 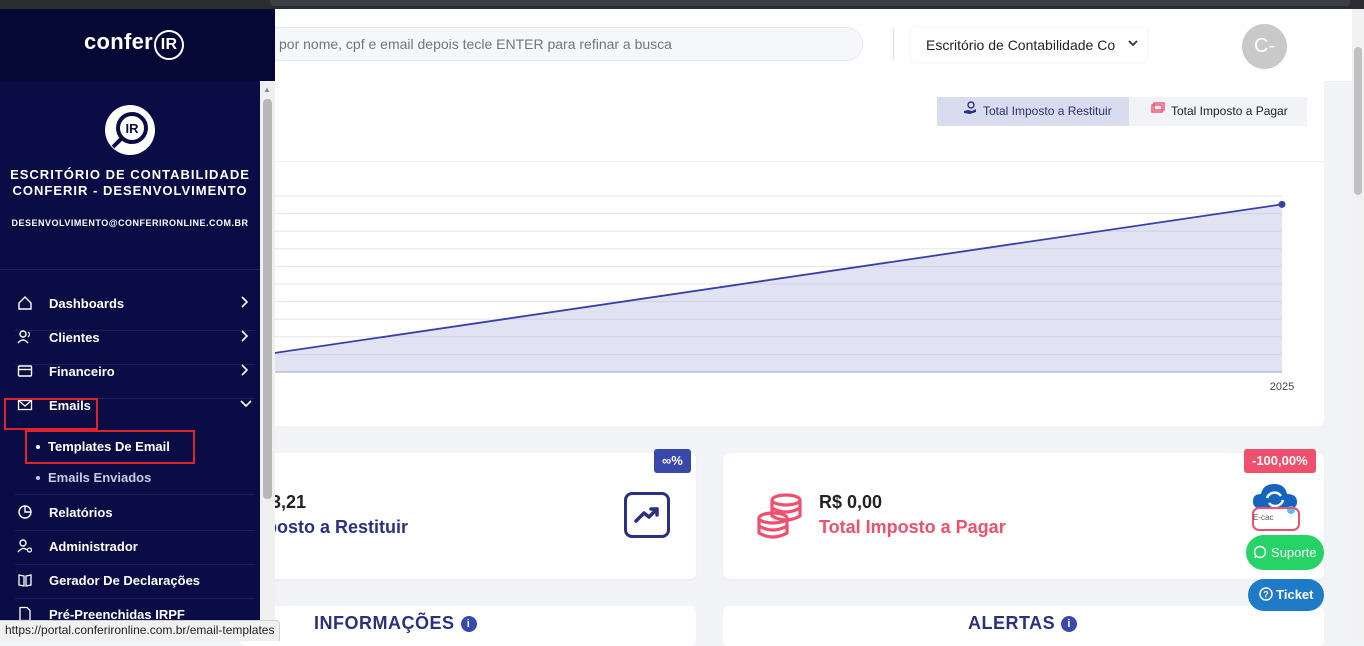 I want to click on cloud-sync-icon, so click(x=1276, y=507).